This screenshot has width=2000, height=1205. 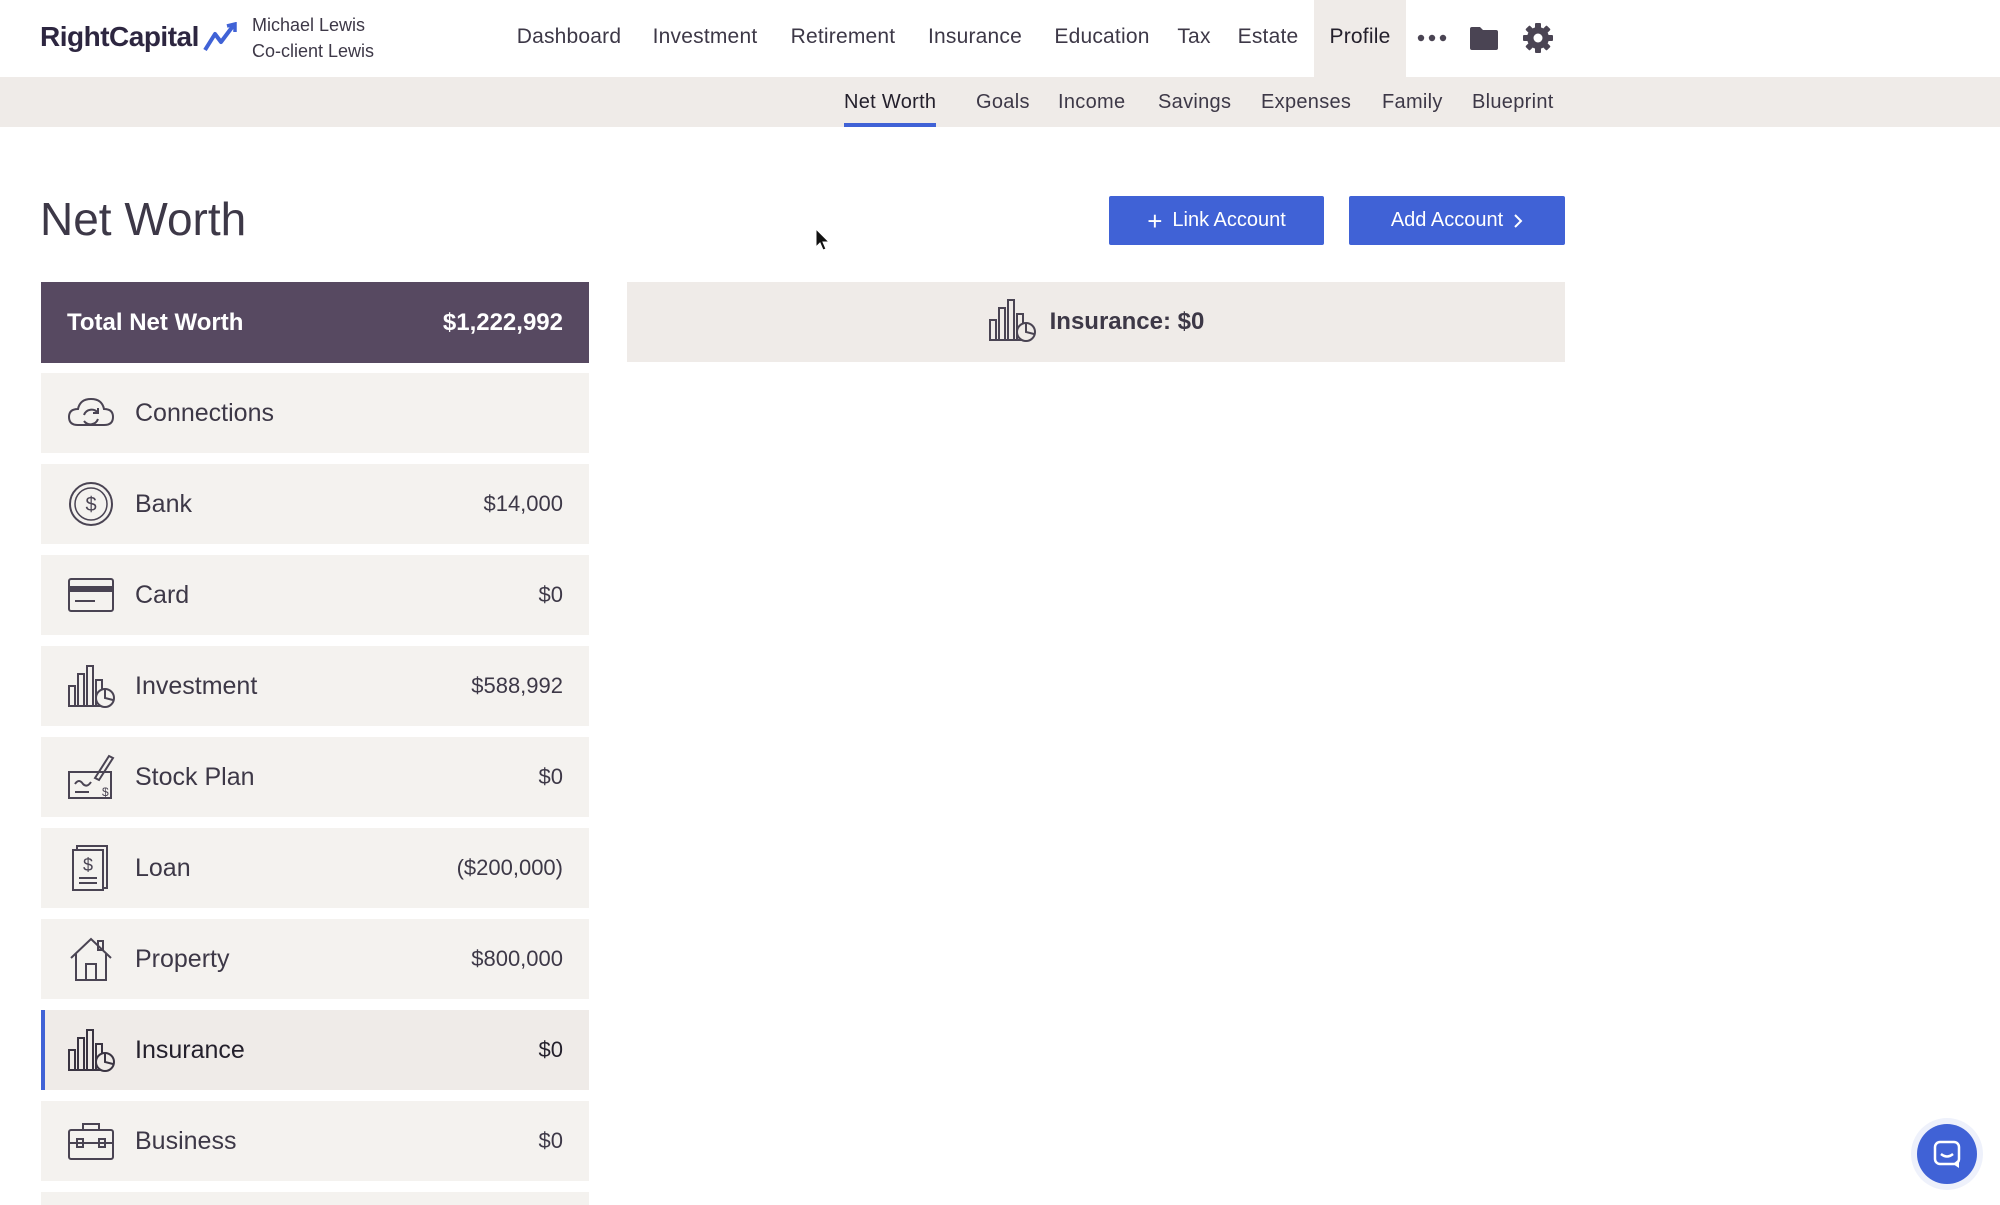 I want to click on chat-icon, so click(x=1947, y=1154).